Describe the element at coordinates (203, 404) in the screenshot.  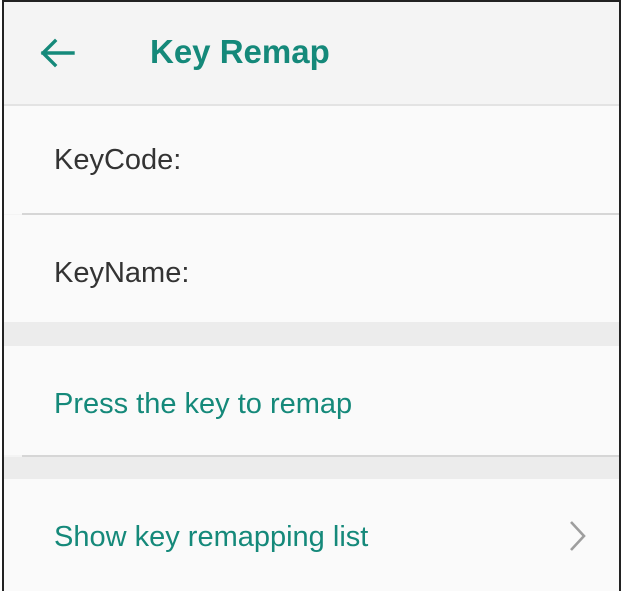
I see `press-key-label: Press the key to remap` at that location.